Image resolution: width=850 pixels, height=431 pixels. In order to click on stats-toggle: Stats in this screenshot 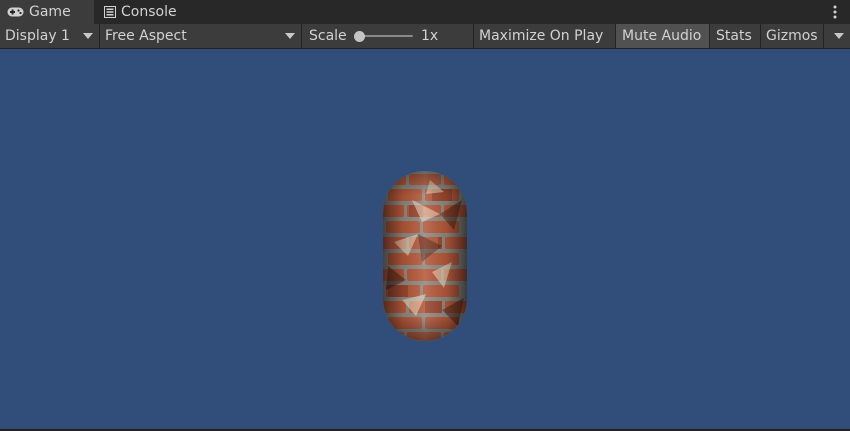, I will do `click(735, 36)`.